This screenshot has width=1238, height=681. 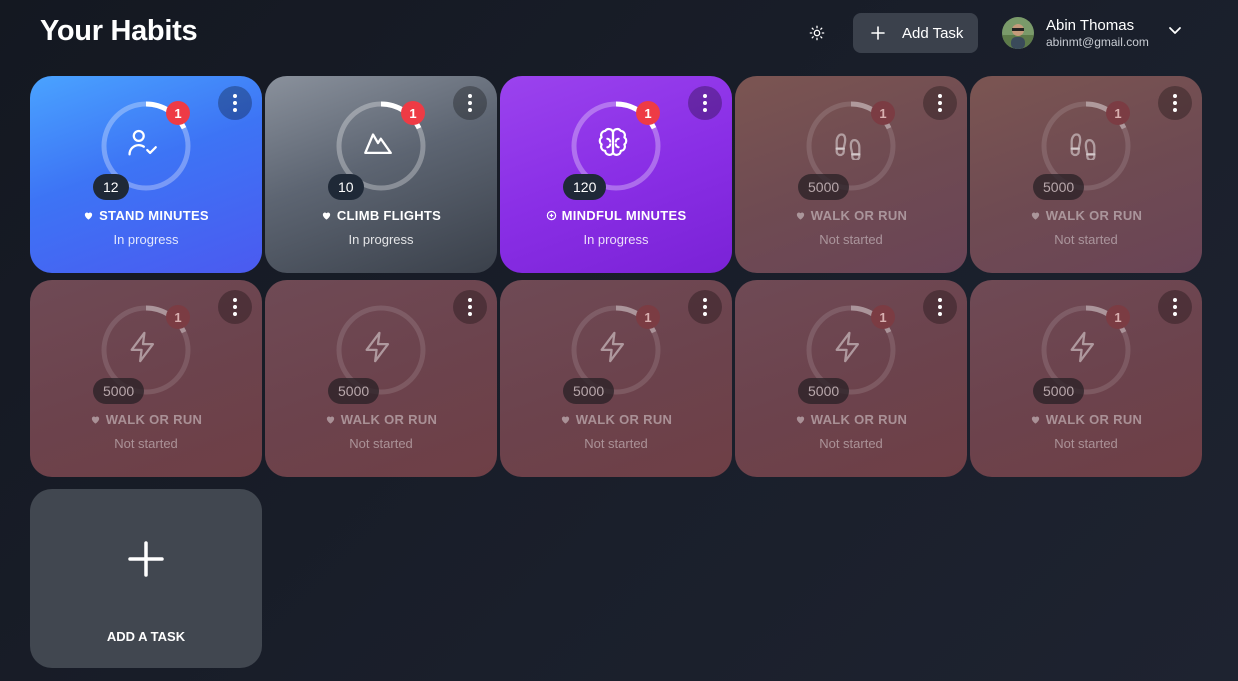 What do you see at coordinates (381, 174) in the screenshot?
I see `habit-card: 1 10 CLIMB FLIGHTS In progress` at bounding box center [381, 174].